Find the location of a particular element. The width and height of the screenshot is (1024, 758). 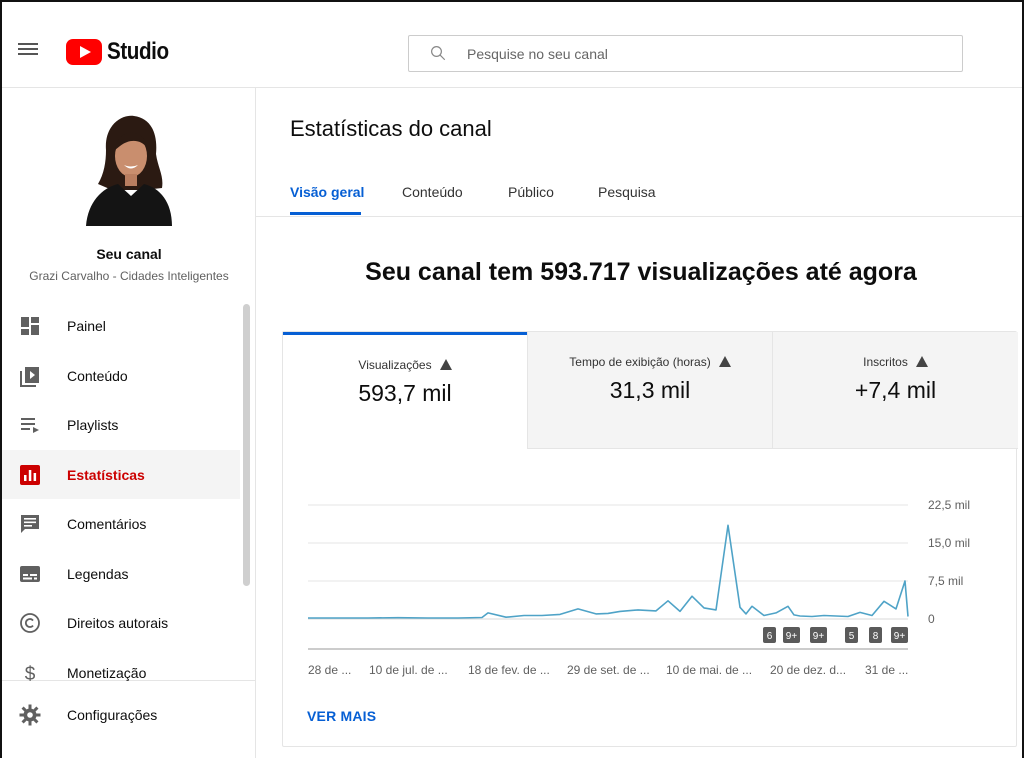

metric-label: Visualizações is located at coordinates (395, 365).